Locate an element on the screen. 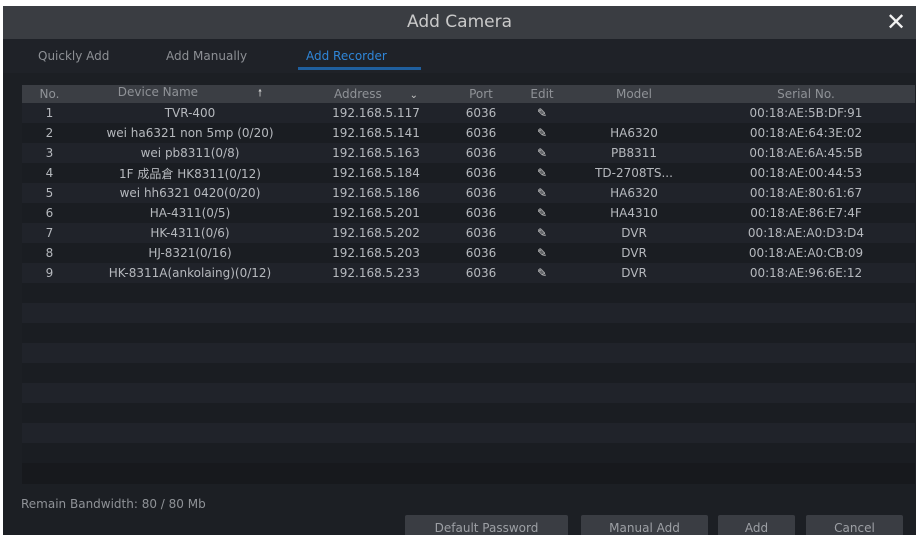 The height and width of the screenshot is (535, 918). cell-serial: 00:18:AE:96:6E:12 is located at coordinates (806, 273).